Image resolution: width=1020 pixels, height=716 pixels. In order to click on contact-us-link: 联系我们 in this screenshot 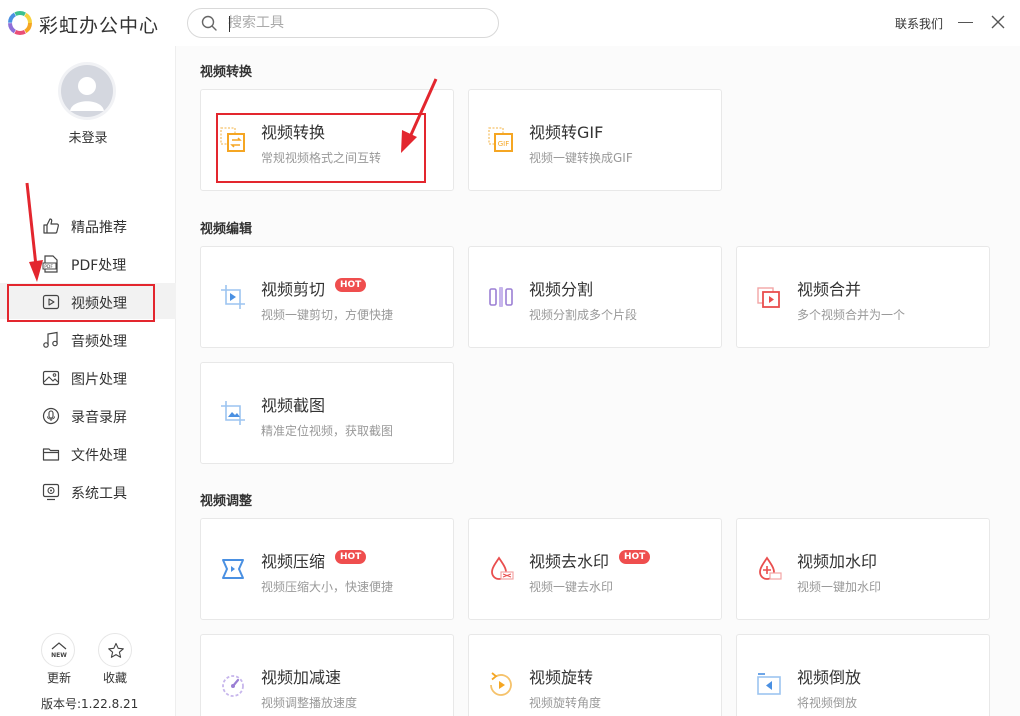, I will do `click(919, 23)`.